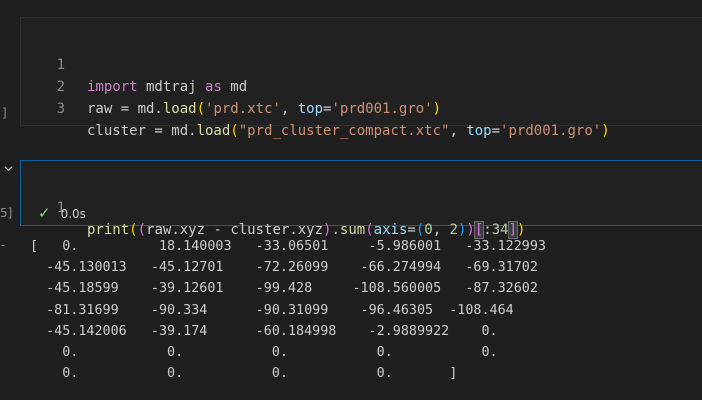 The image size is (702, 400). Describe the element at coordinates (60, 109) in the screenshot. I see `line-number: 3` at that location.